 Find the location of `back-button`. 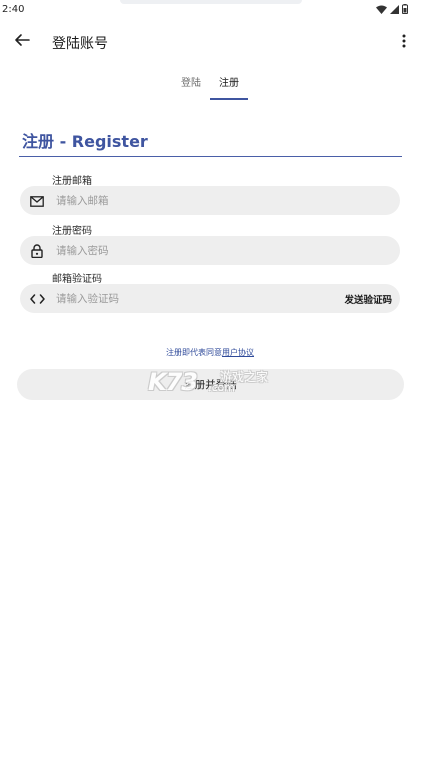

back-button is located at coordinates (22, 42).